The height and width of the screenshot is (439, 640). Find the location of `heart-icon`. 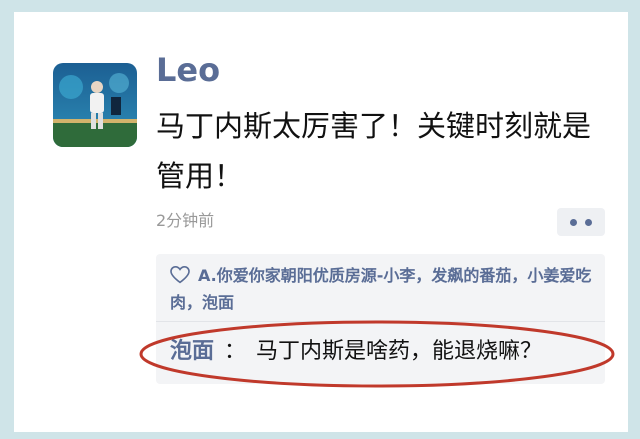

heart-icon is located at coordinates (180, 275).